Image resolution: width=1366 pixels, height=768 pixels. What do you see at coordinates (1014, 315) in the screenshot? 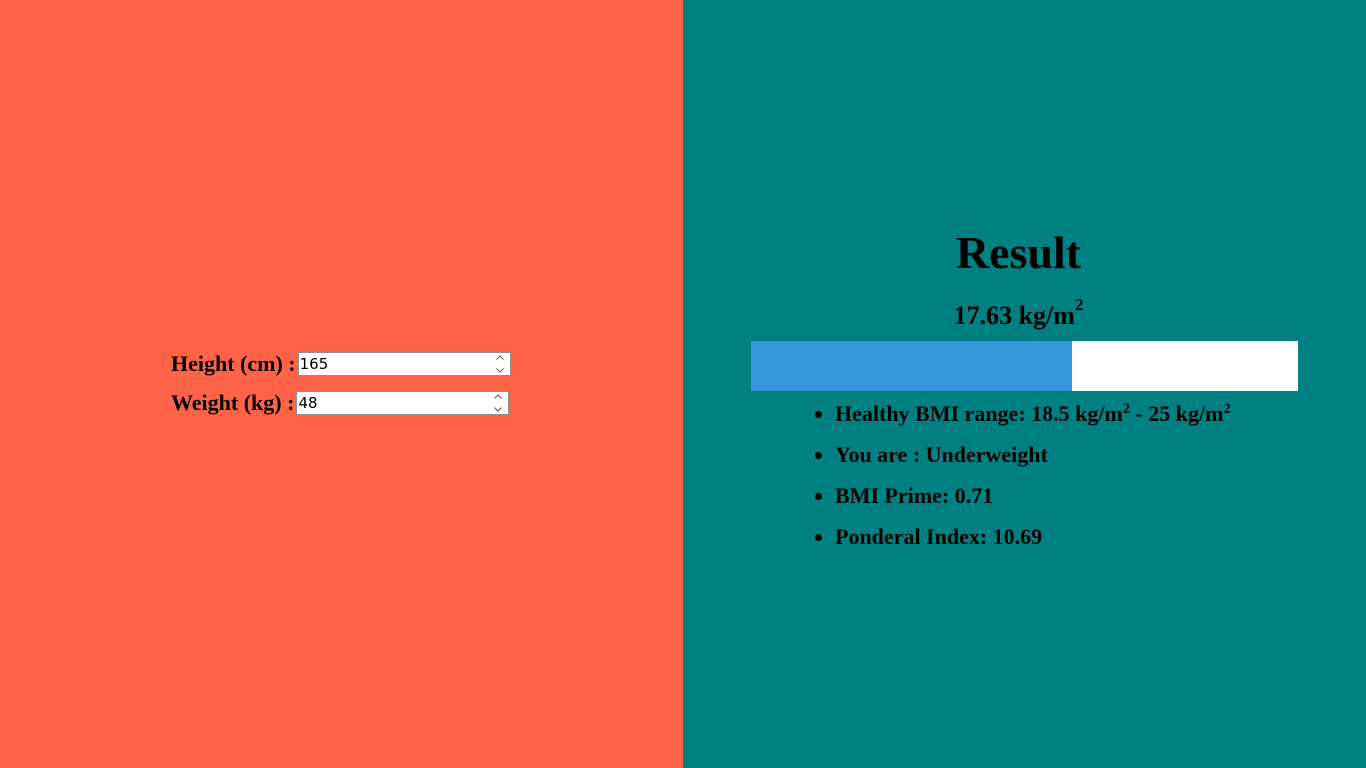
I see `bmi-value-text: 17.63 kg/m` at bounding box center [1014, 315].